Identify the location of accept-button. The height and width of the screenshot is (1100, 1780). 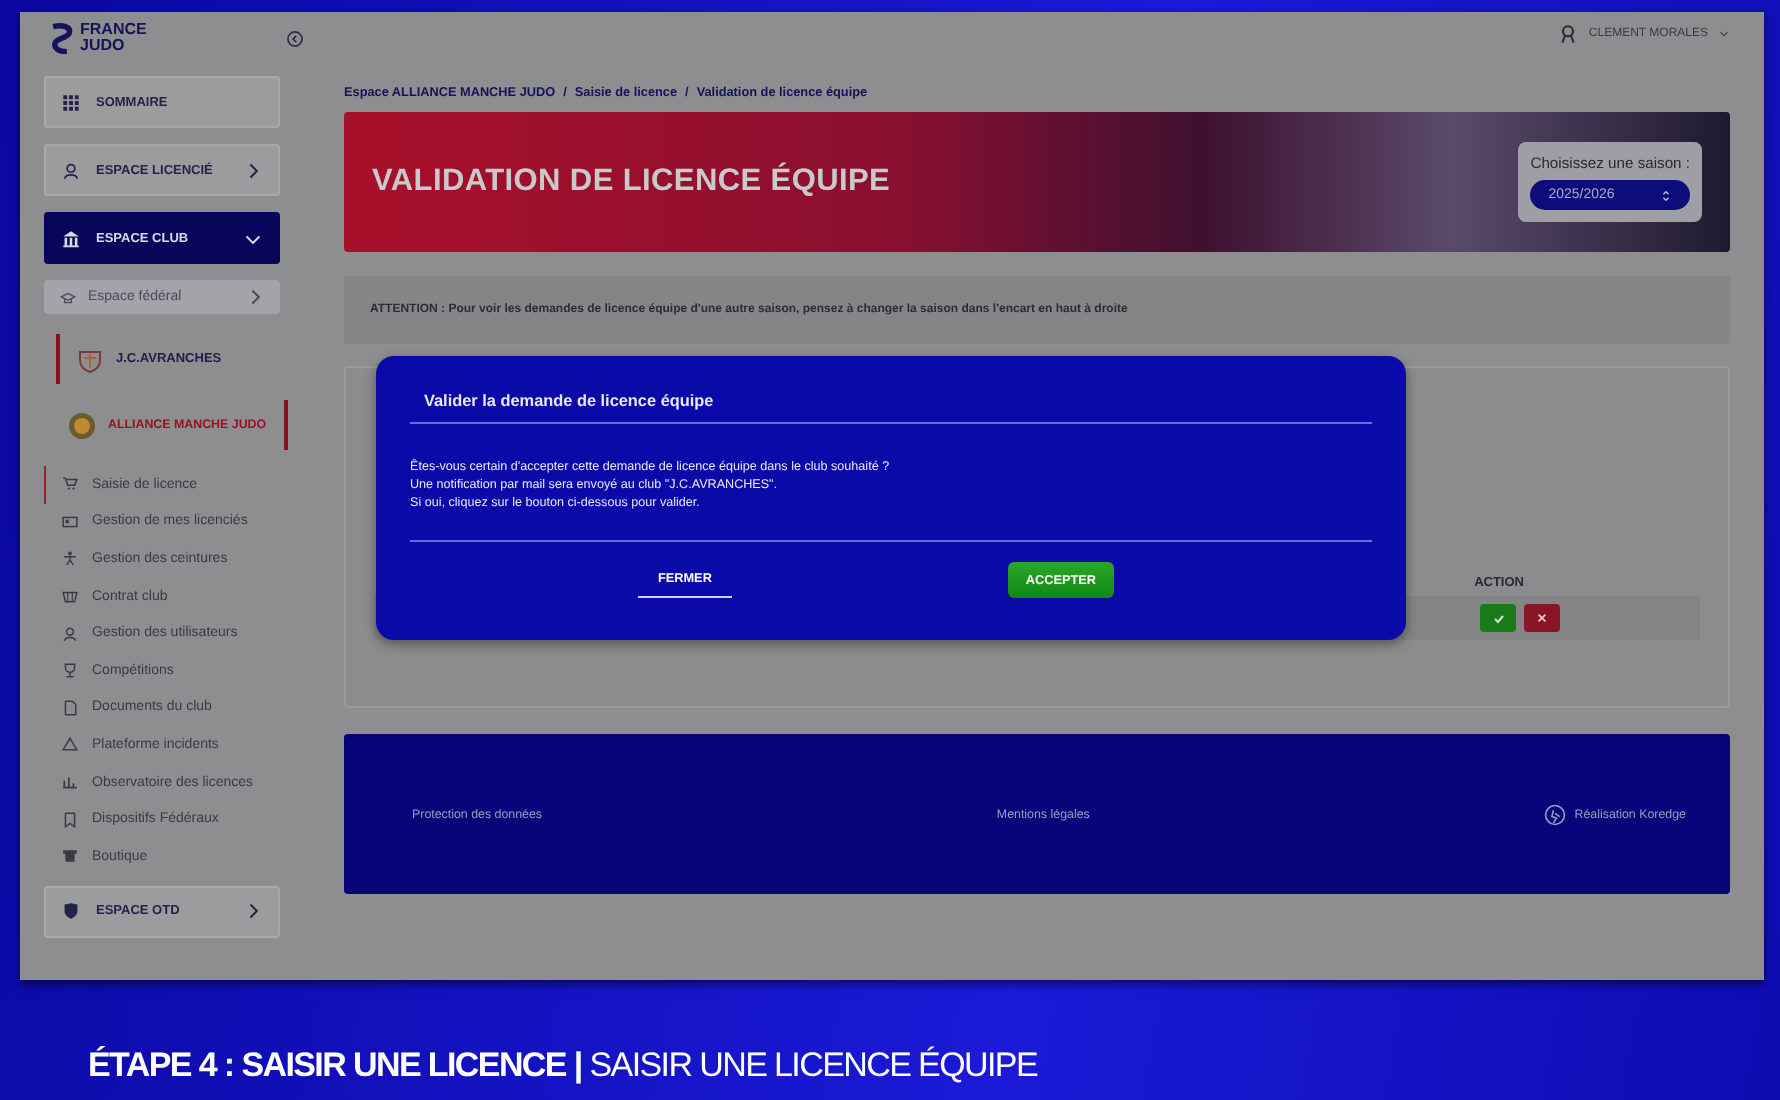
(1498, 618).